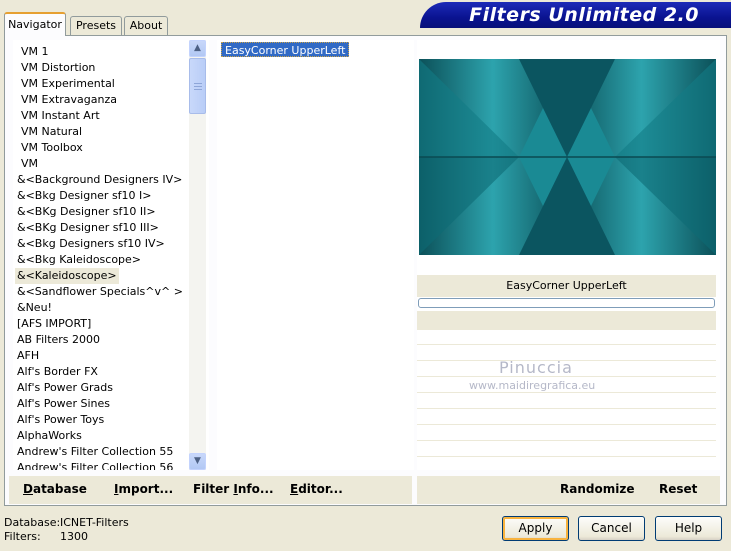 The width and height of the screenshot is (731, 551). I want to click on category-item: VM Instant Art, so click(60, 116).